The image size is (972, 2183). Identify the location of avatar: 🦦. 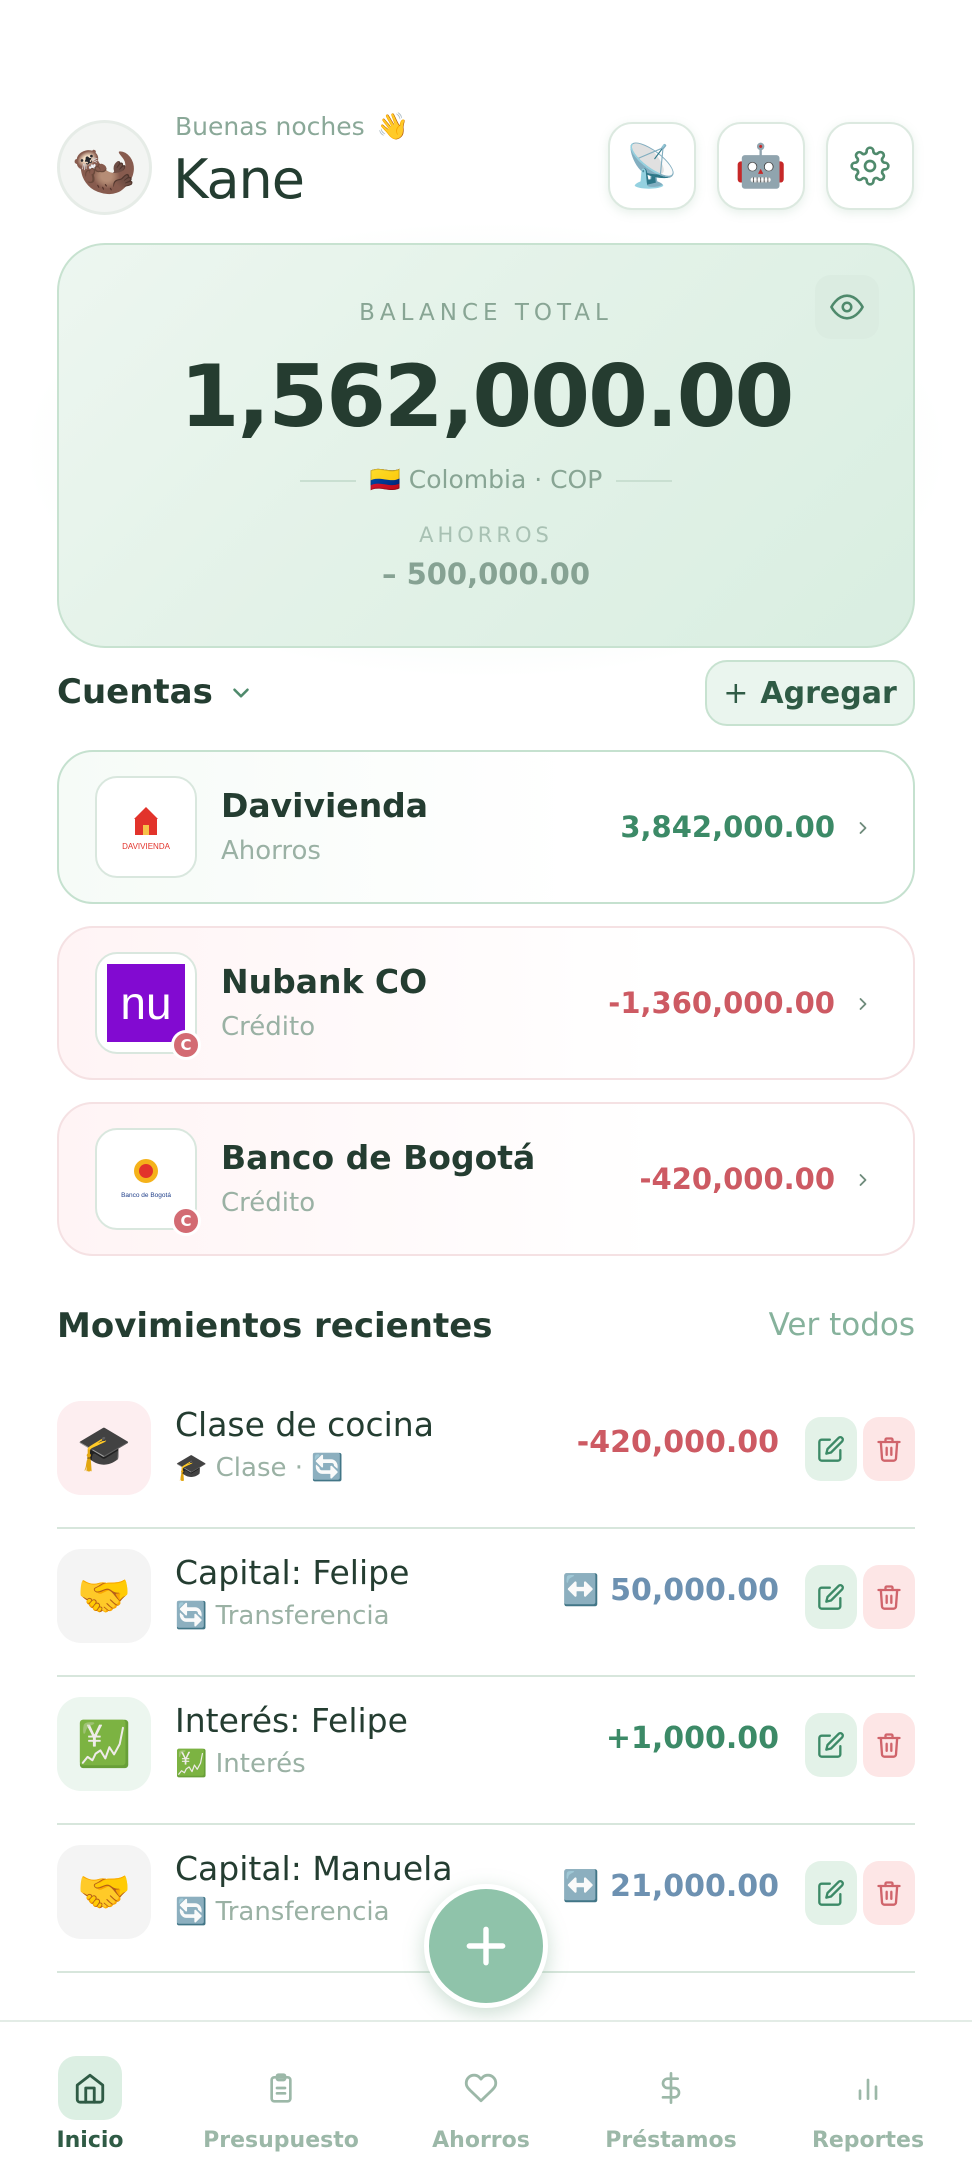
(104, 167).